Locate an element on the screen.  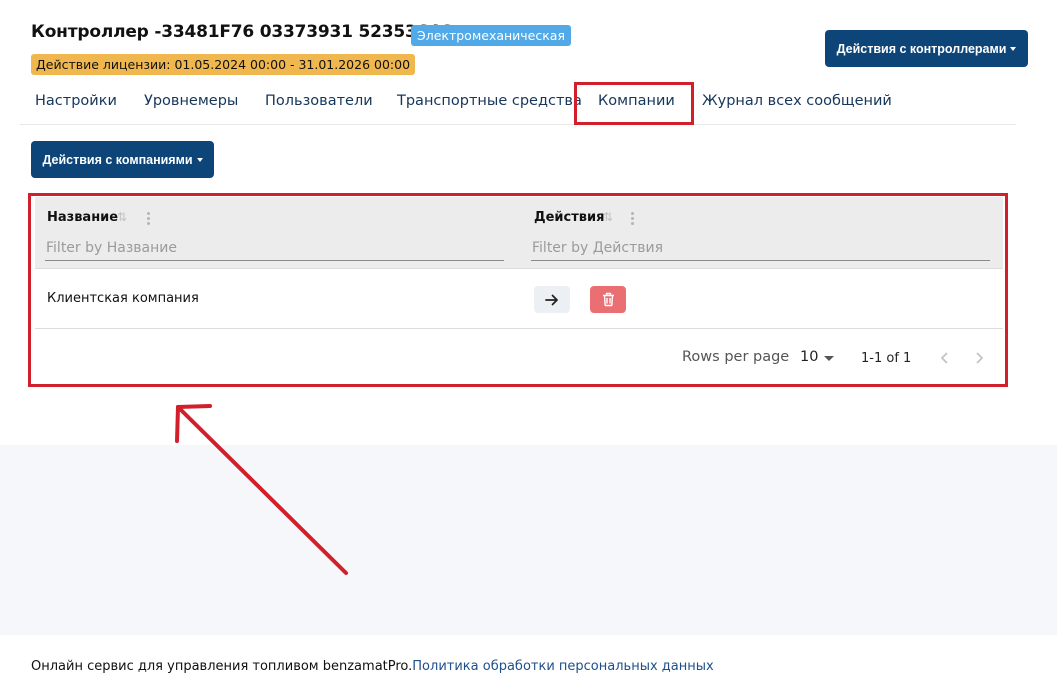
tab-message-log: Журнал всех сообщений is located at coordinates (797, 101).